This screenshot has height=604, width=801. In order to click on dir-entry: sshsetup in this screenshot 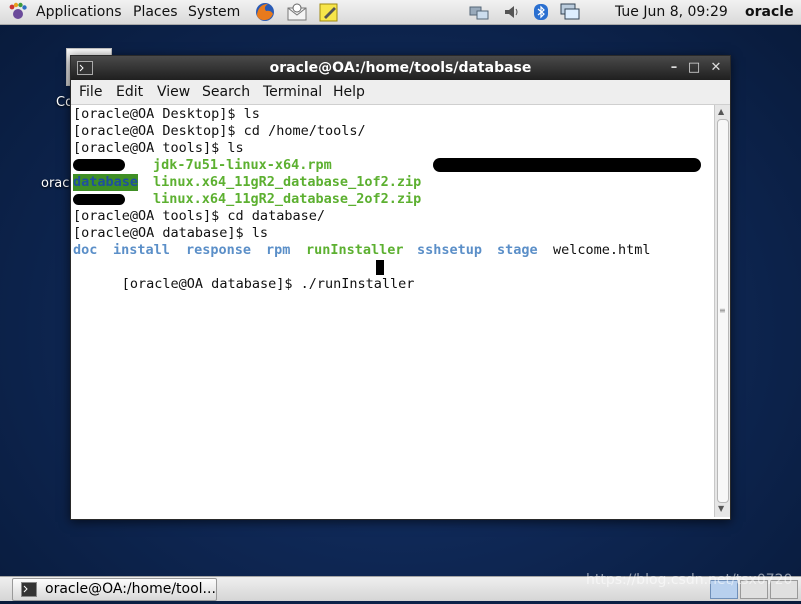, I will do `click(450, 250)`.